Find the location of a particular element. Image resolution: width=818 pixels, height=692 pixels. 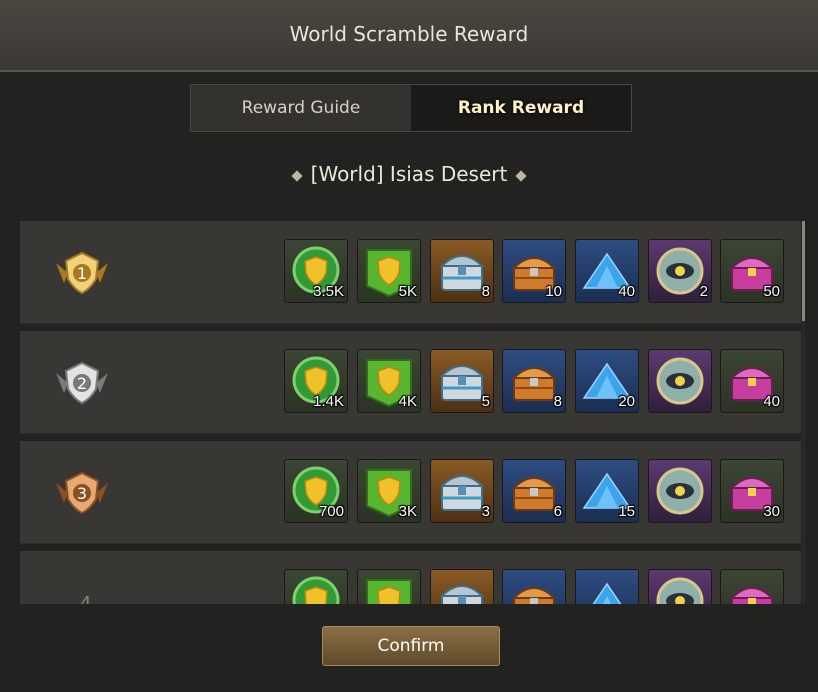

rank-number: 4 is located at coordinates (86, 598).